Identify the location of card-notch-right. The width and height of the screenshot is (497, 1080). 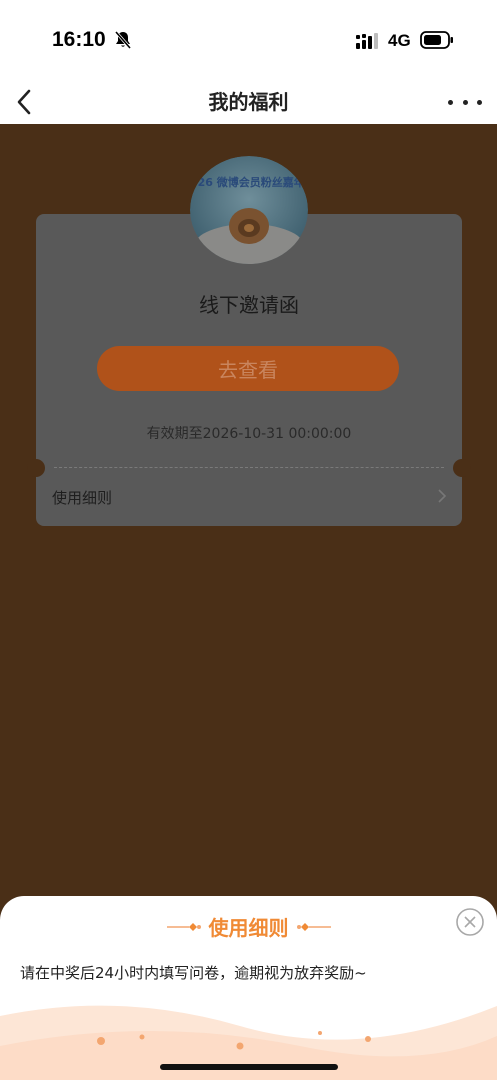
(462, 468).